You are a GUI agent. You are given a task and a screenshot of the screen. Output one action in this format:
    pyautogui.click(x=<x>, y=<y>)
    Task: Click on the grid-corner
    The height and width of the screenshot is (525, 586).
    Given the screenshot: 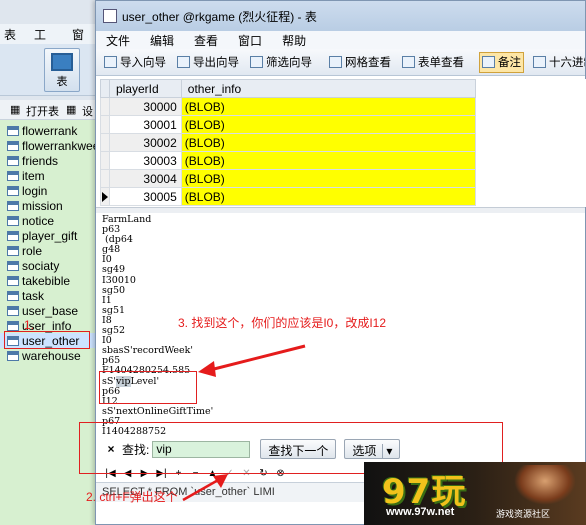 What is the action you would take?
    pyautogui.click(x=105, y=88)
    